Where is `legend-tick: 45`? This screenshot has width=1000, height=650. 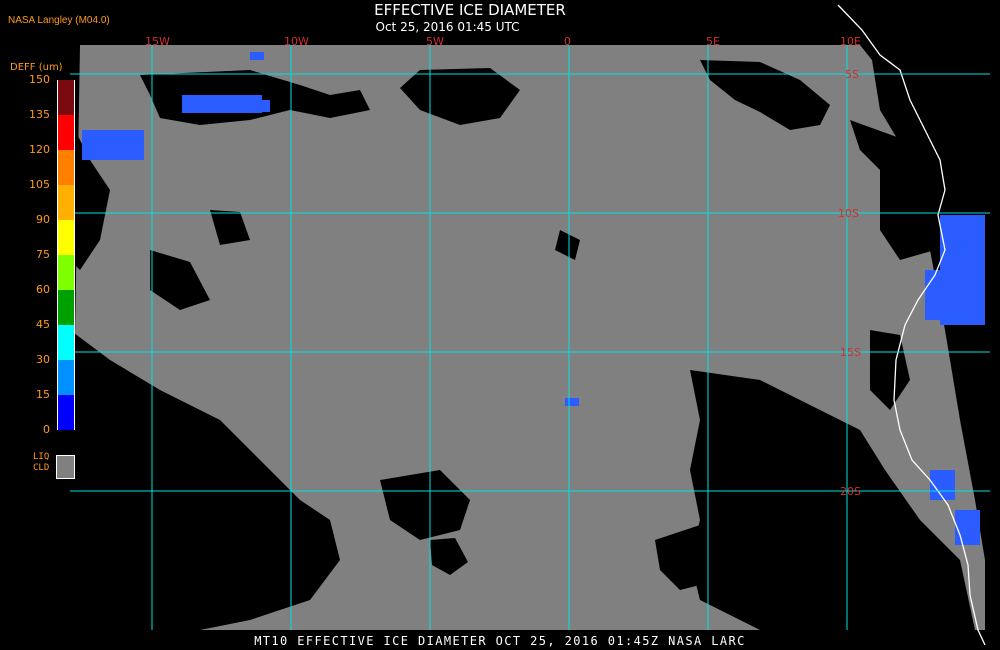 legend-tick: 45 is located at coordinates (43, 324).